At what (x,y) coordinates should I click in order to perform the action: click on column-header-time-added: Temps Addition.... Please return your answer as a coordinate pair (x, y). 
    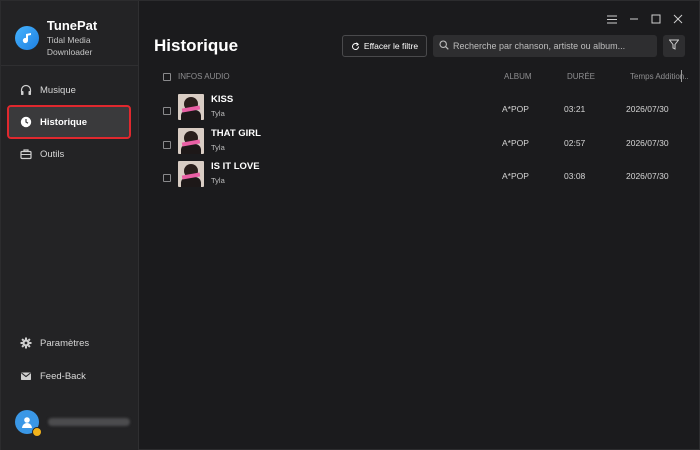
    Looking at the image, I should click on (659, 76).